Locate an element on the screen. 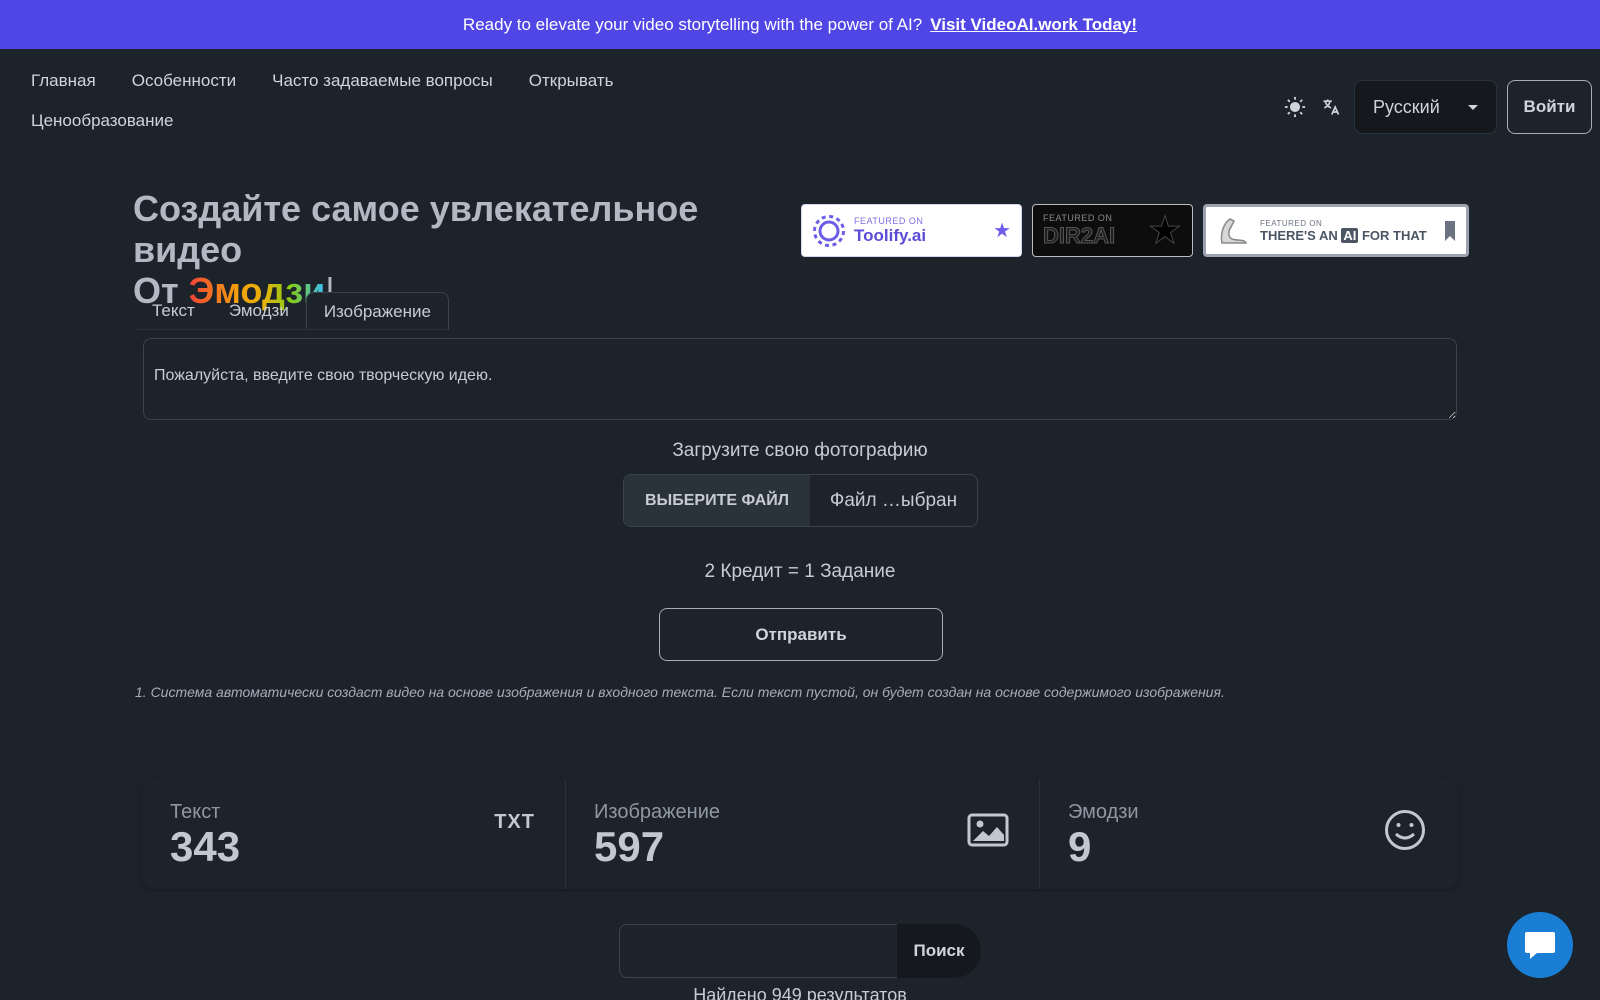  taaft-name-ai: AI is located at coordinates (1350, 235).